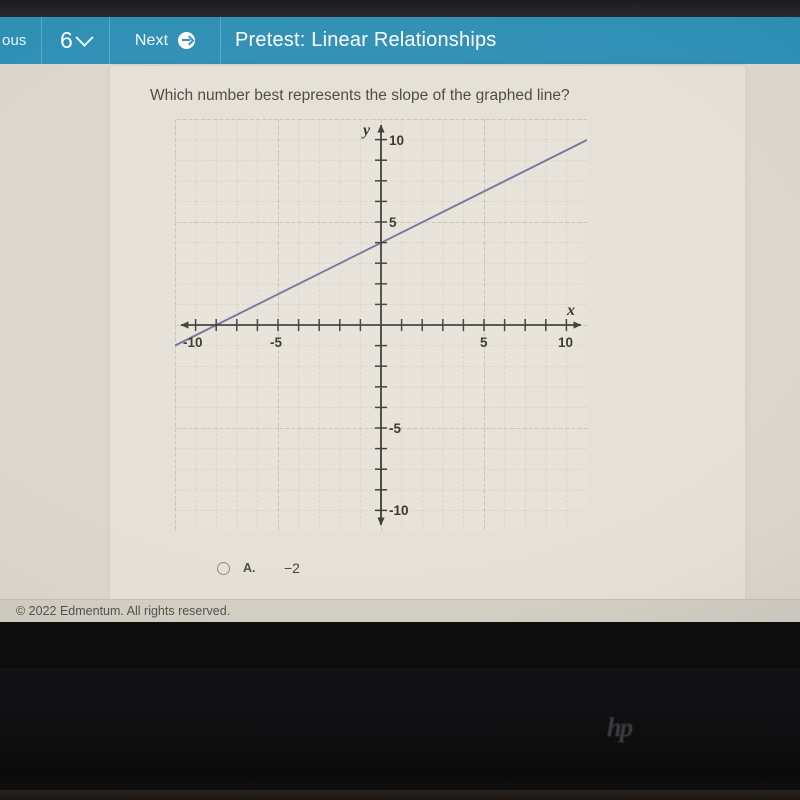 The image size is (800, 800). I want to click on app-header: ous 6 Next Pretest: Linear Relationships, so click(400, 40).